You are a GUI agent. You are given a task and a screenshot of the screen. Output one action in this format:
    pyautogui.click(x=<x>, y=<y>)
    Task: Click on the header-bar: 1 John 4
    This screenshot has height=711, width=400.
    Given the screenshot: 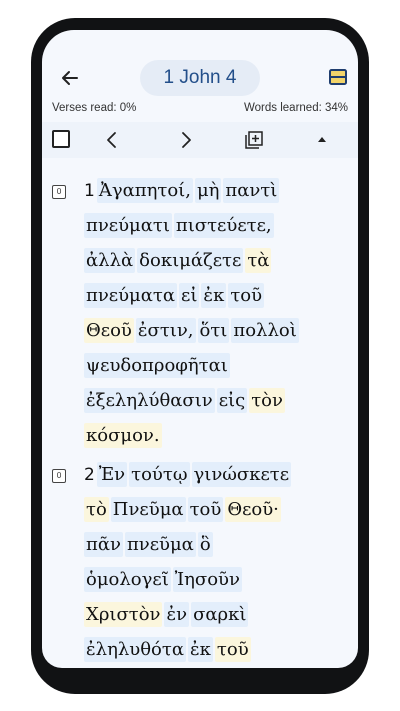 What is the action you would take?
    pyautogui.click(x=200, y=78)
    